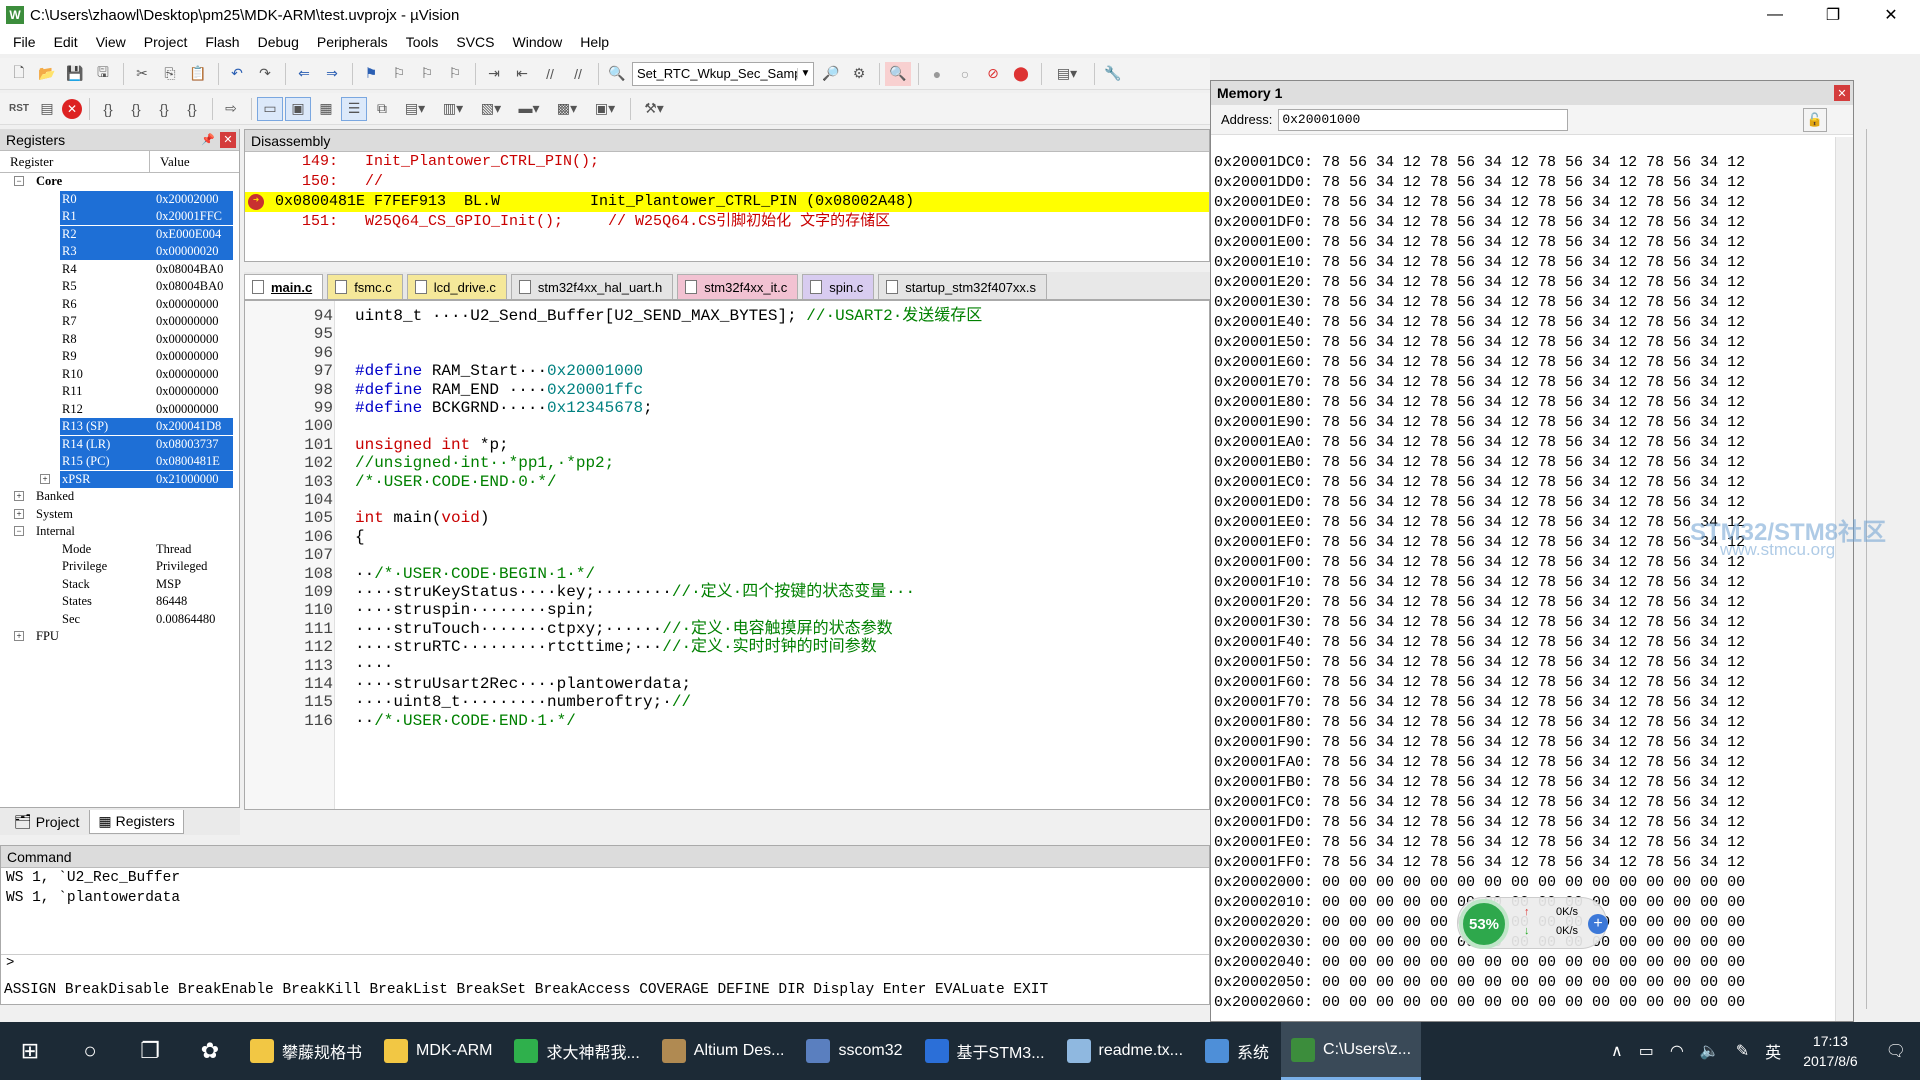 The image size is (1920, 1080). What do you see at coordinates (30, 1051) in the screenshot?
I see `windows-start-icon: ⊞` at bounding box center [30, 1051].